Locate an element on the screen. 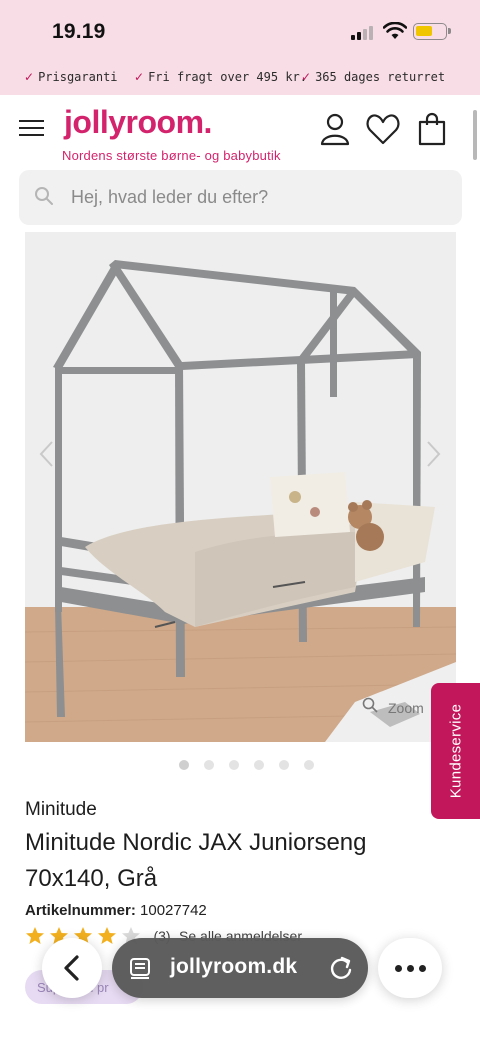 This screenshot has height=1039, width=480. browser-domain: jollyroom.dk is located at coordinates (234, 966).